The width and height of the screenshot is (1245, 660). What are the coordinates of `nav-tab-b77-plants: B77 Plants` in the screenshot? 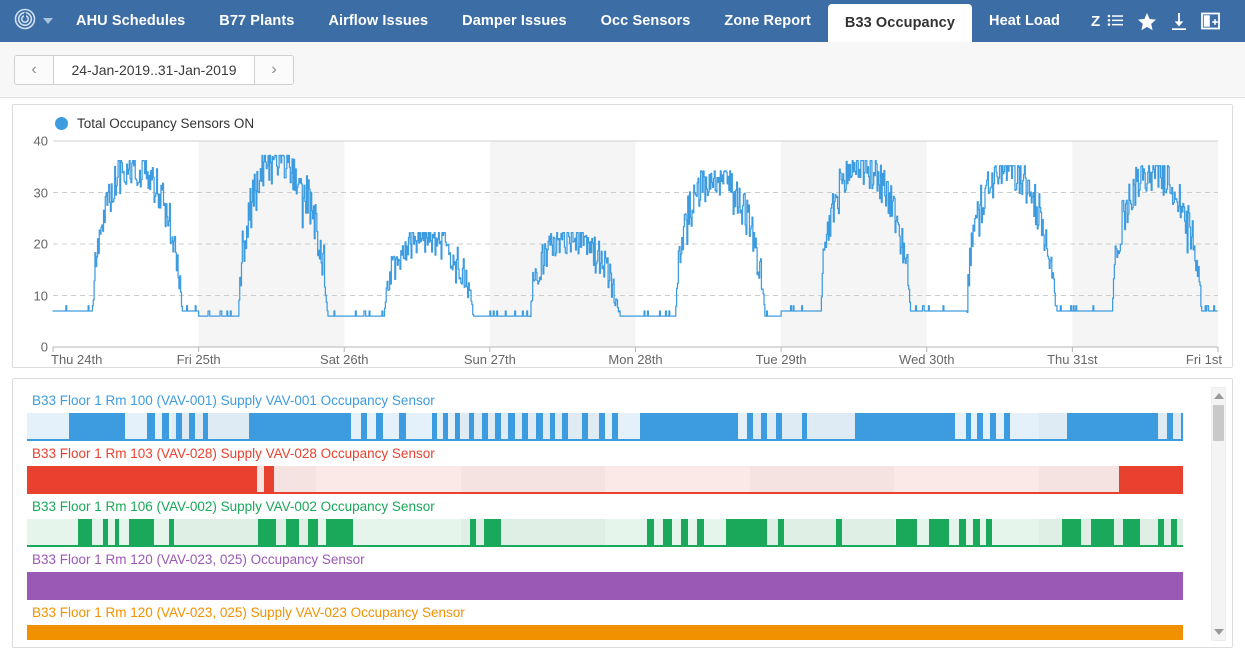 It's located at (256, 21).